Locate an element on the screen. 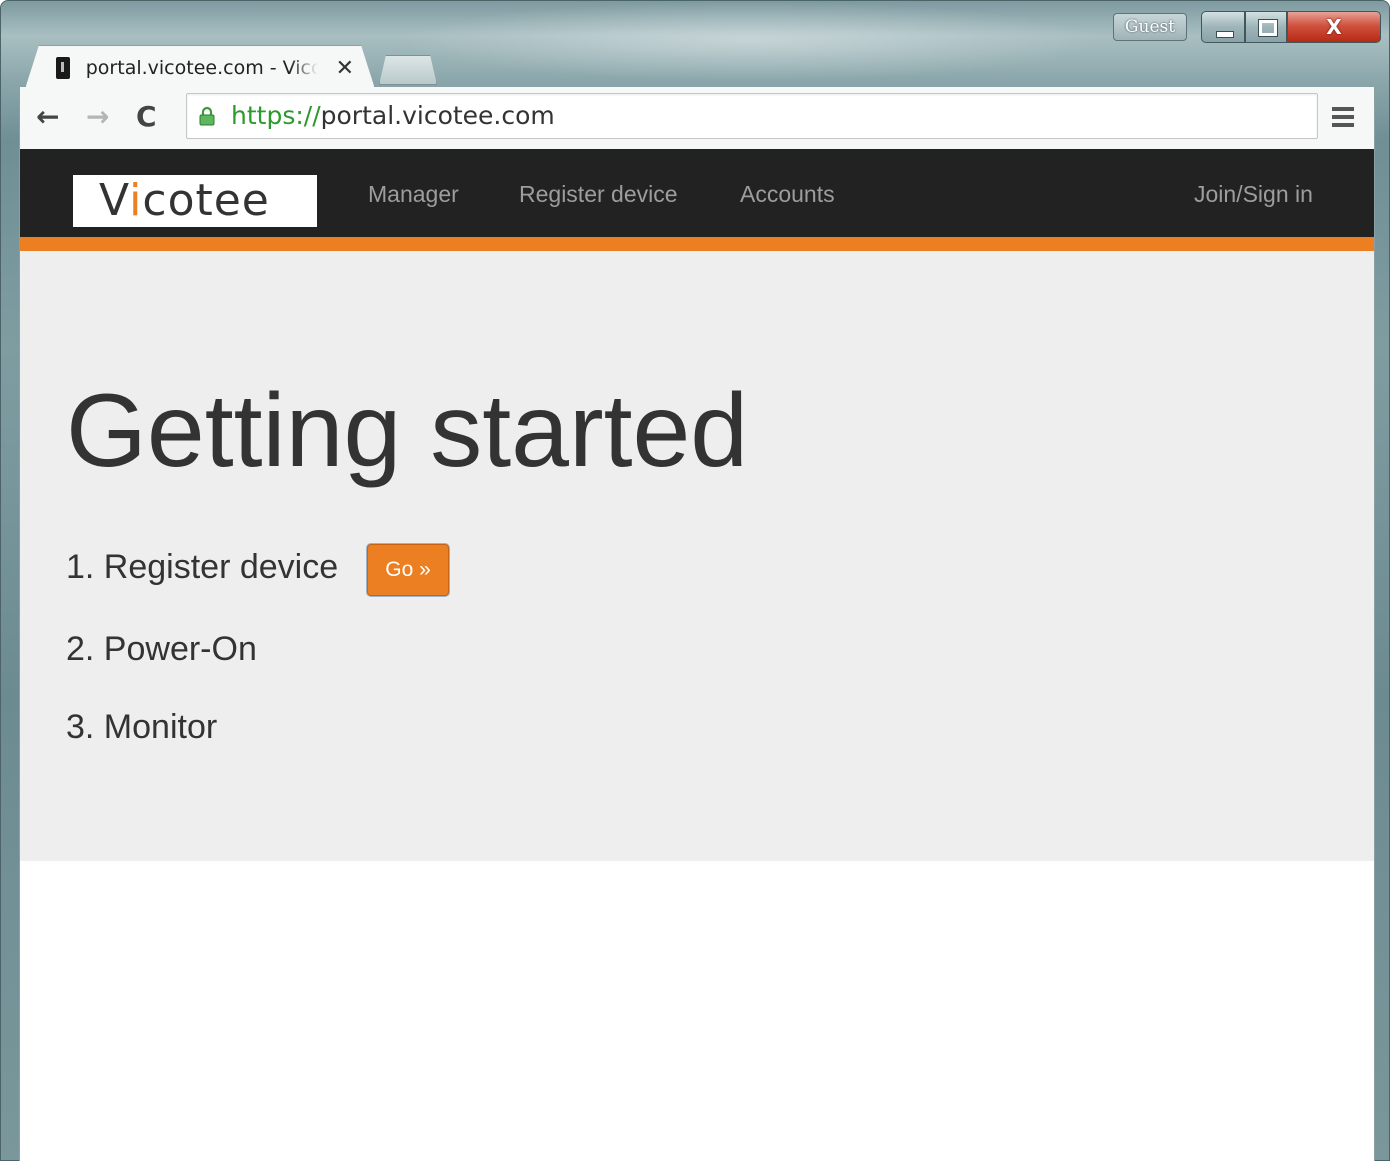 This screenshot has height=1161, width=1390. back-arrow-icon: ← is located at coordinates (47, 117).